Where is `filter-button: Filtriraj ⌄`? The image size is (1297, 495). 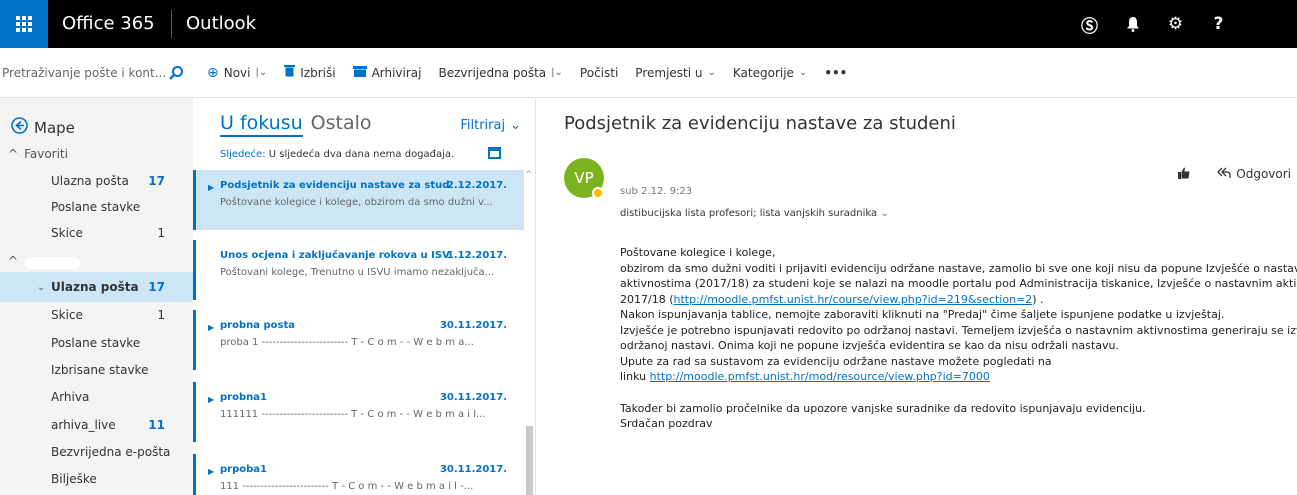 filter-button: Filtriraj ⌄ is located at coordinates (490, 125).